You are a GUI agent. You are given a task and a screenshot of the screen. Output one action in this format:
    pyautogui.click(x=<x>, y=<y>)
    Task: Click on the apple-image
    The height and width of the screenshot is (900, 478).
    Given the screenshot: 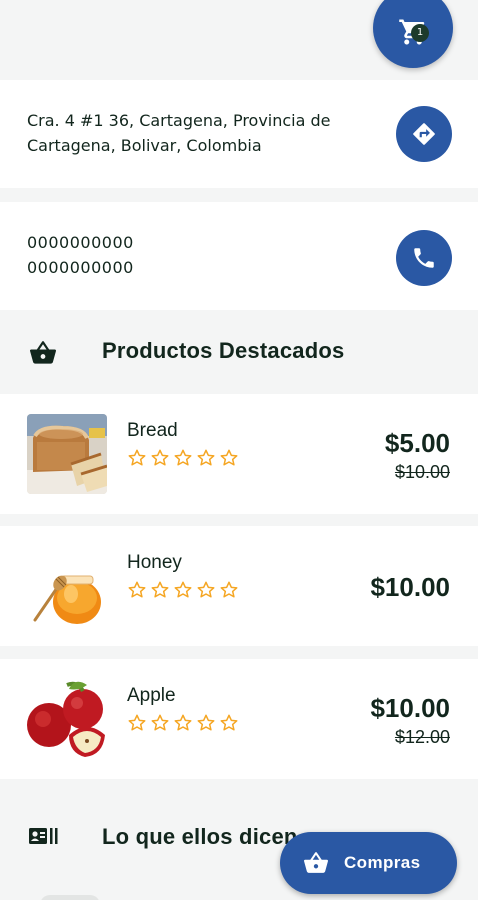 What is the action you would take?
    pyautogui.click(x=67, y=719)
    